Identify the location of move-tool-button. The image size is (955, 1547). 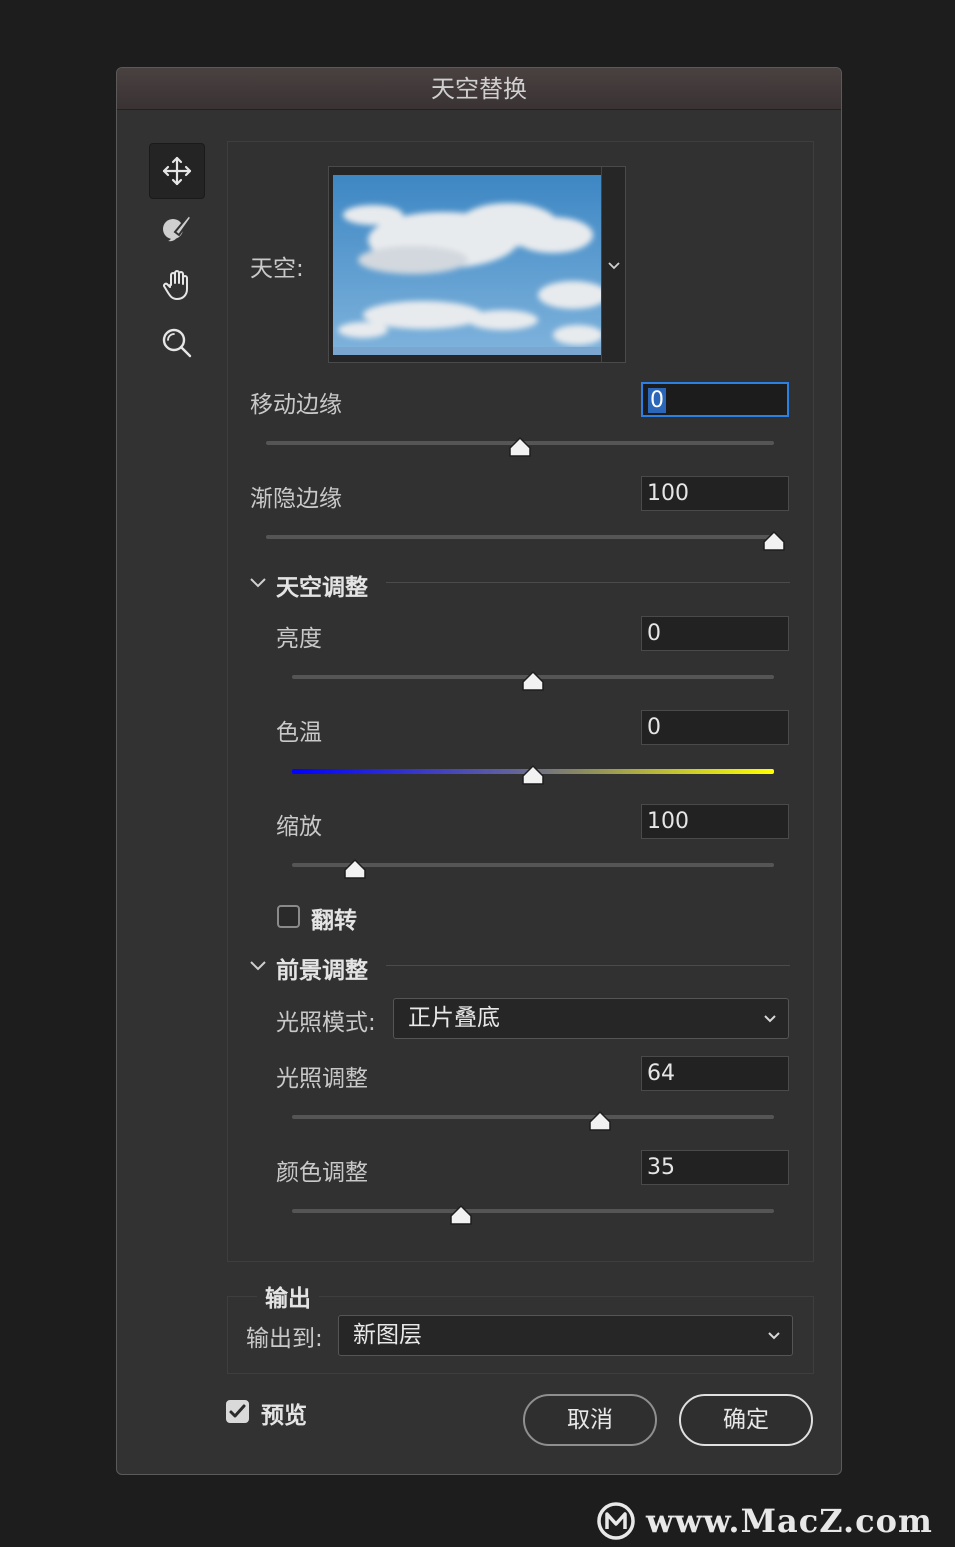
(177, 171).